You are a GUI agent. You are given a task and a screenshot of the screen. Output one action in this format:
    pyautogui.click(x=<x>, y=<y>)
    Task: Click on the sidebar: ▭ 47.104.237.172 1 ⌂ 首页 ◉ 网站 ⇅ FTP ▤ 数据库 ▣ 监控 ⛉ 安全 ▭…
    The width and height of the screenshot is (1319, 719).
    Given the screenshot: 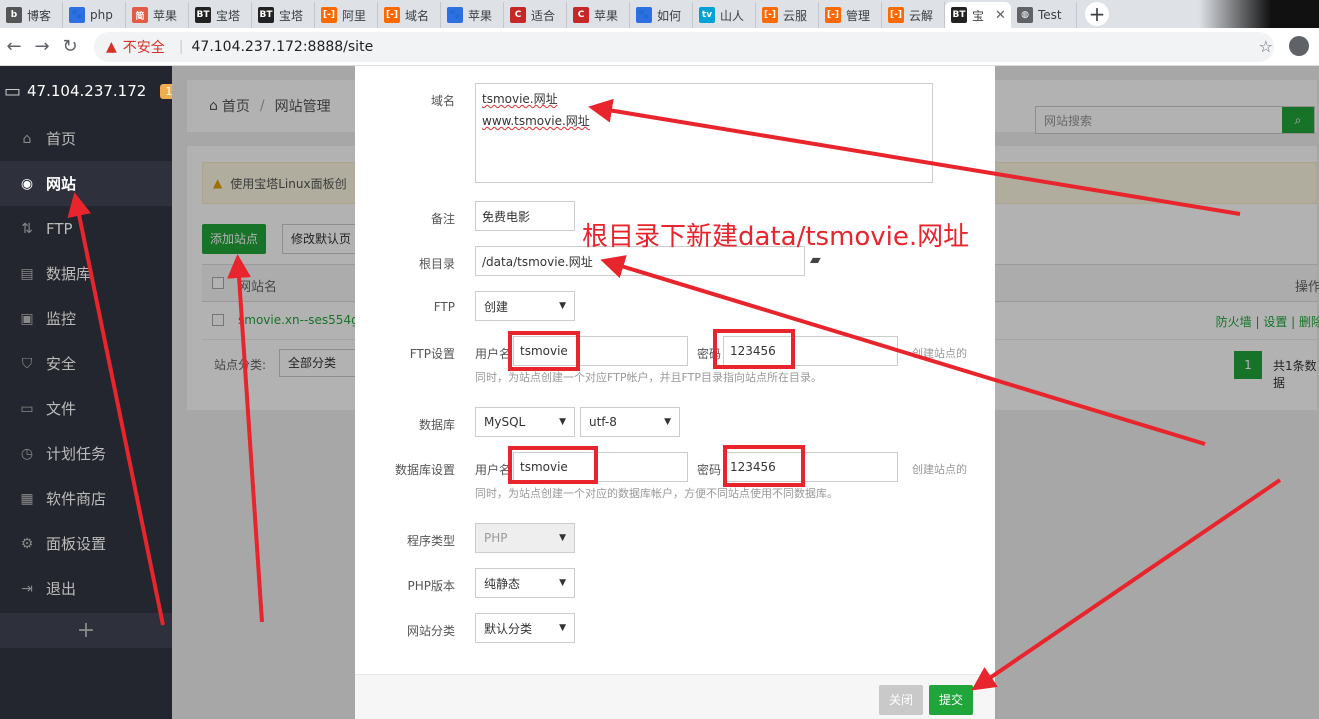 What is the action you would take?
    pyautogui.click(x=89, y=392)
    